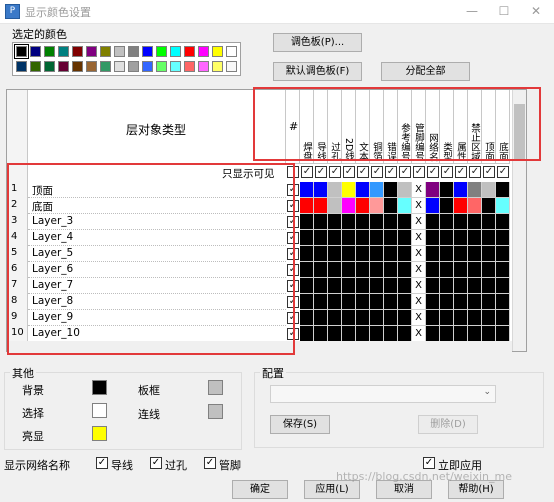 The width and height of the screenshot is (554, 502). I want to click on apply-immediately-checkbox: ✓, so click(429, 463).